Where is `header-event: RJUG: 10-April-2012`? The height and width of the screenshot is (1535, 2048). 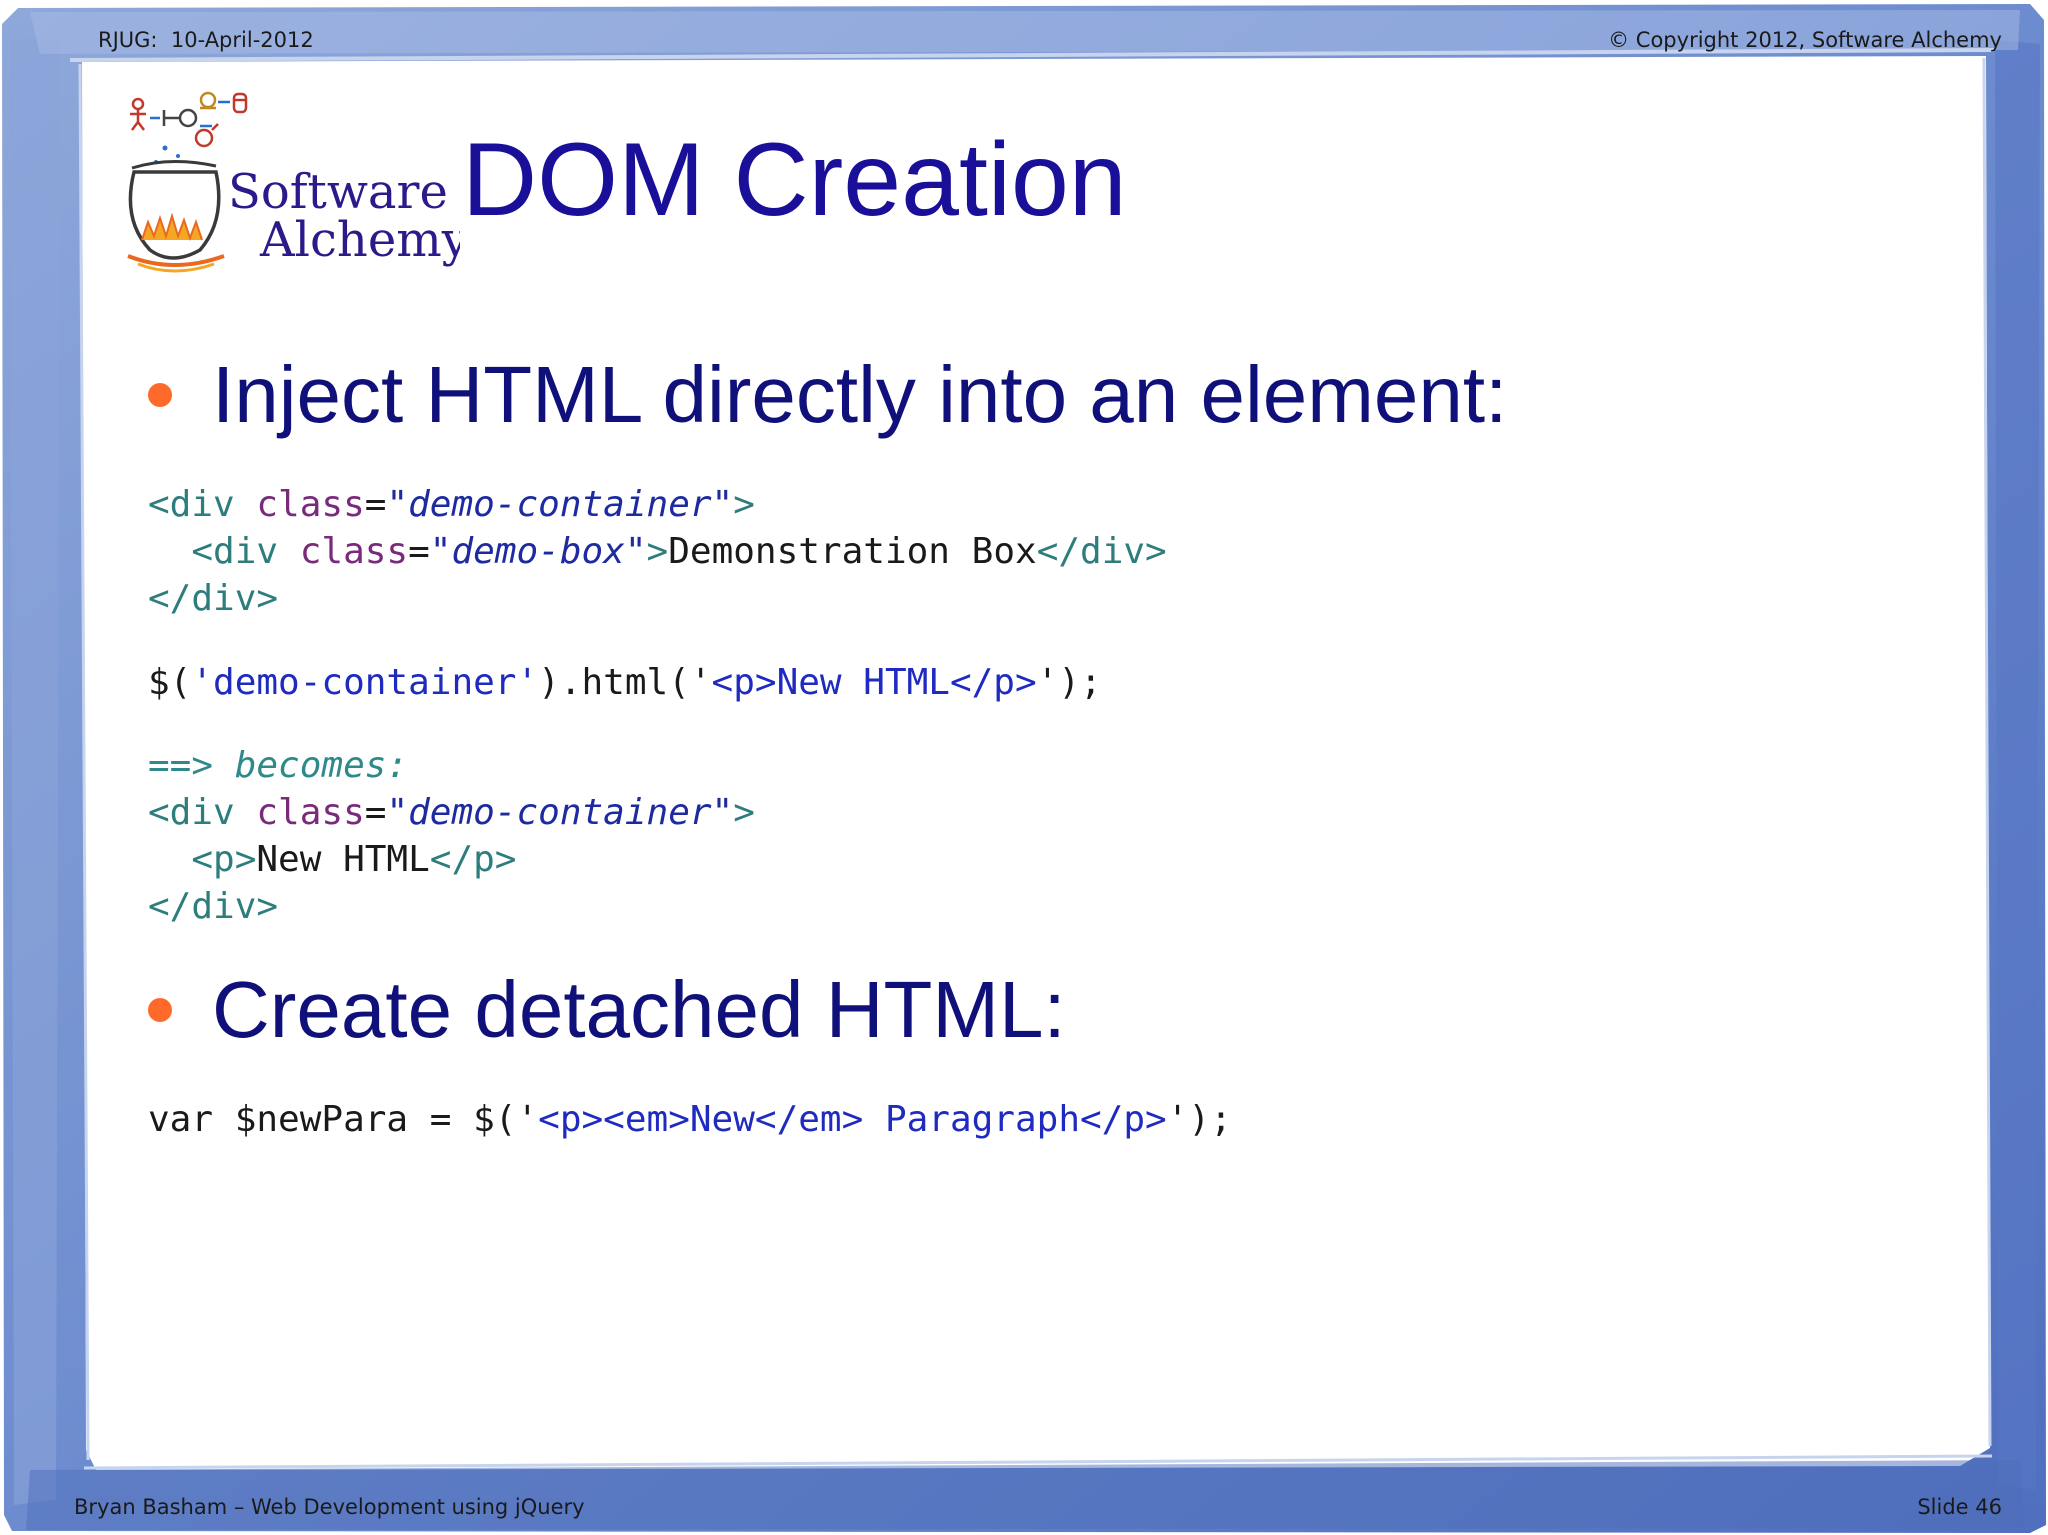
header-event: RJUG: 10-April-2012 is located at coordinates (206, 40).